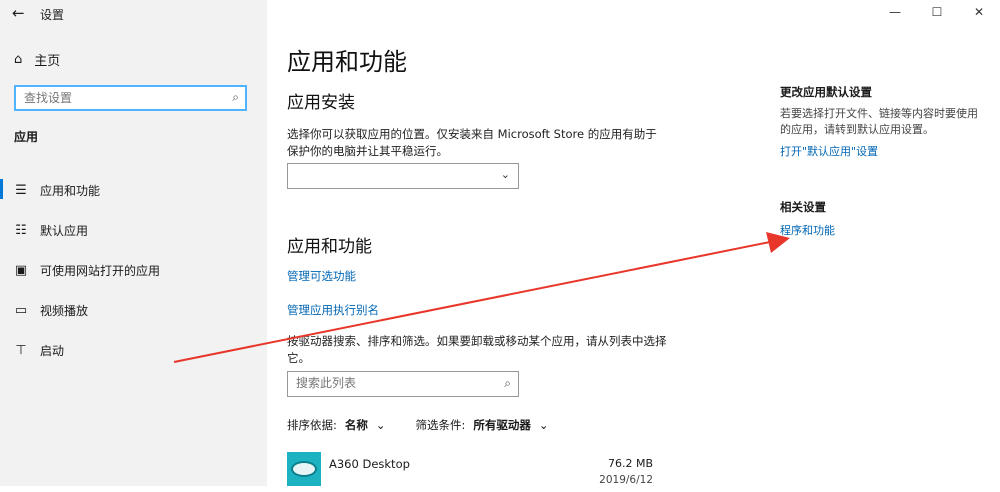  I want to click on settings-search-input, so click(115, 98).